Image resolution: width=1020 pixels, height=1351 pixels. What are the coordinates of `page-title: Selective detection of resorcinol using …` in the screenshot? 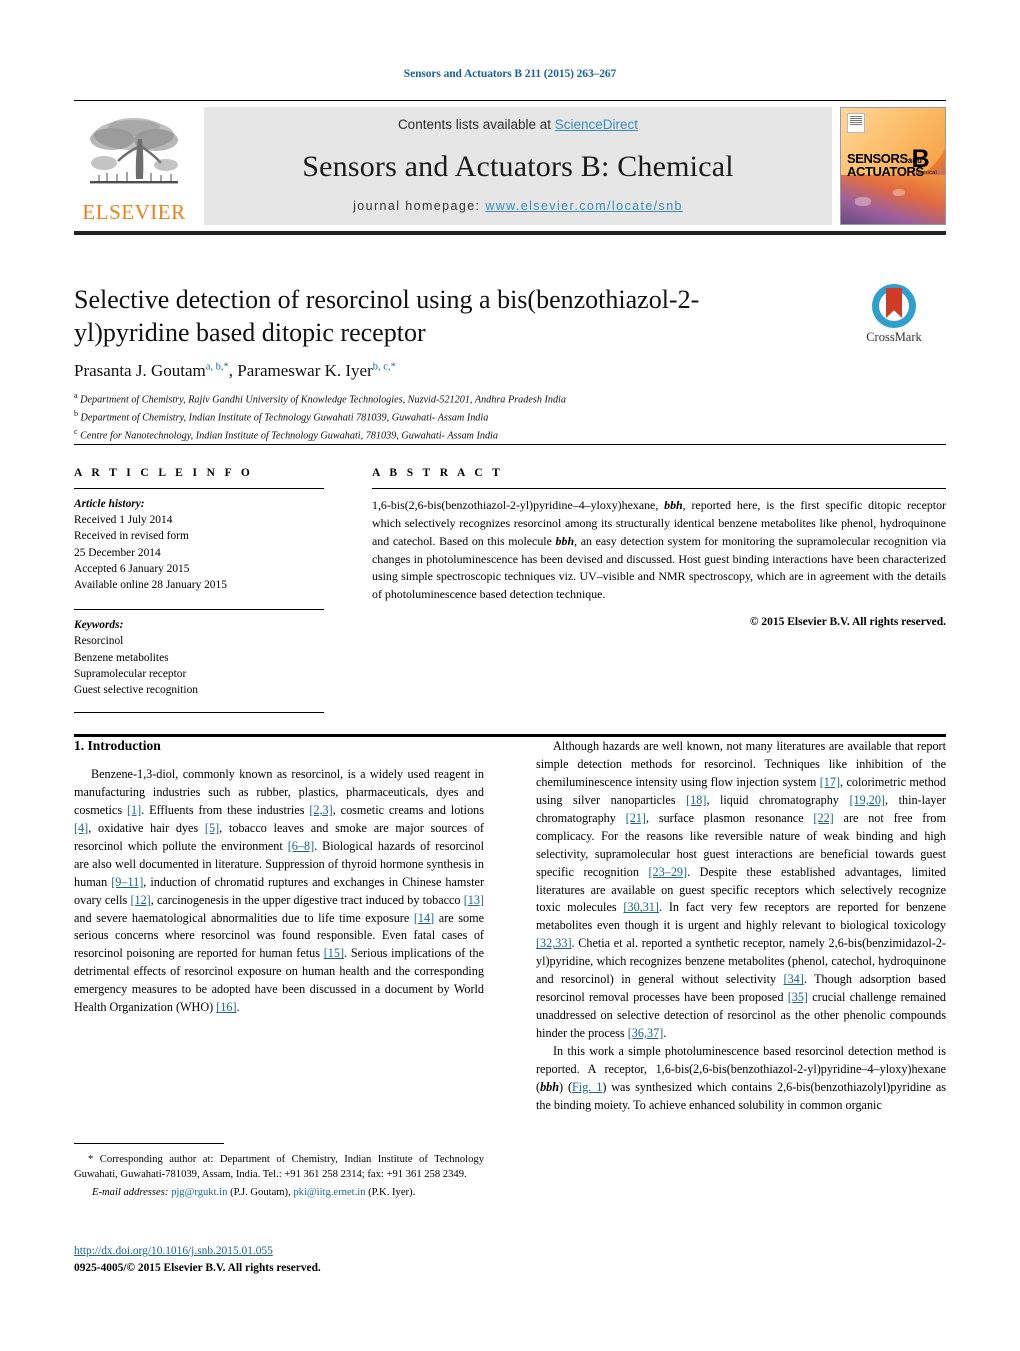 It's located at (387, 316).